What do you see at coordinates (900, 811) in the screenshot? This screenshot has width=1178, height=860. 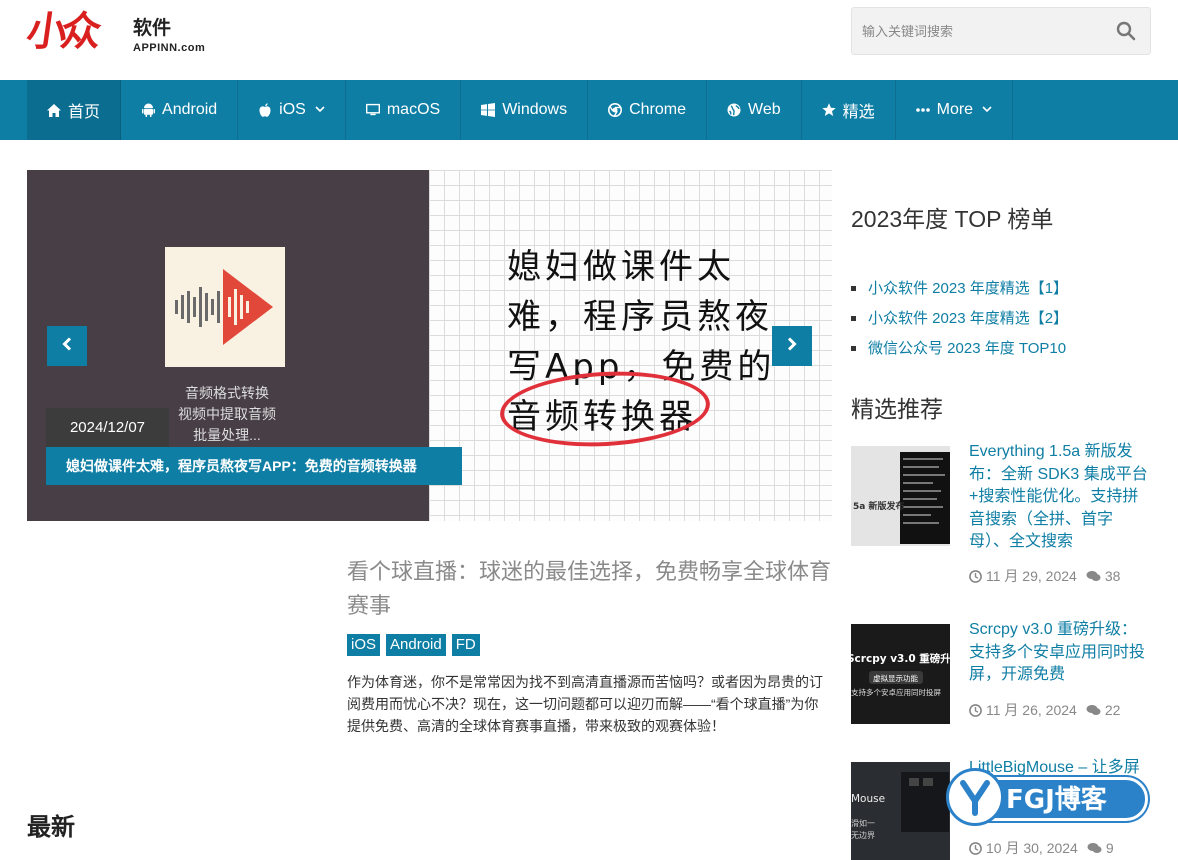 I see `recommended-thumbnail: Mouse 滑如一 无边界` at bounding box center [900, 811].